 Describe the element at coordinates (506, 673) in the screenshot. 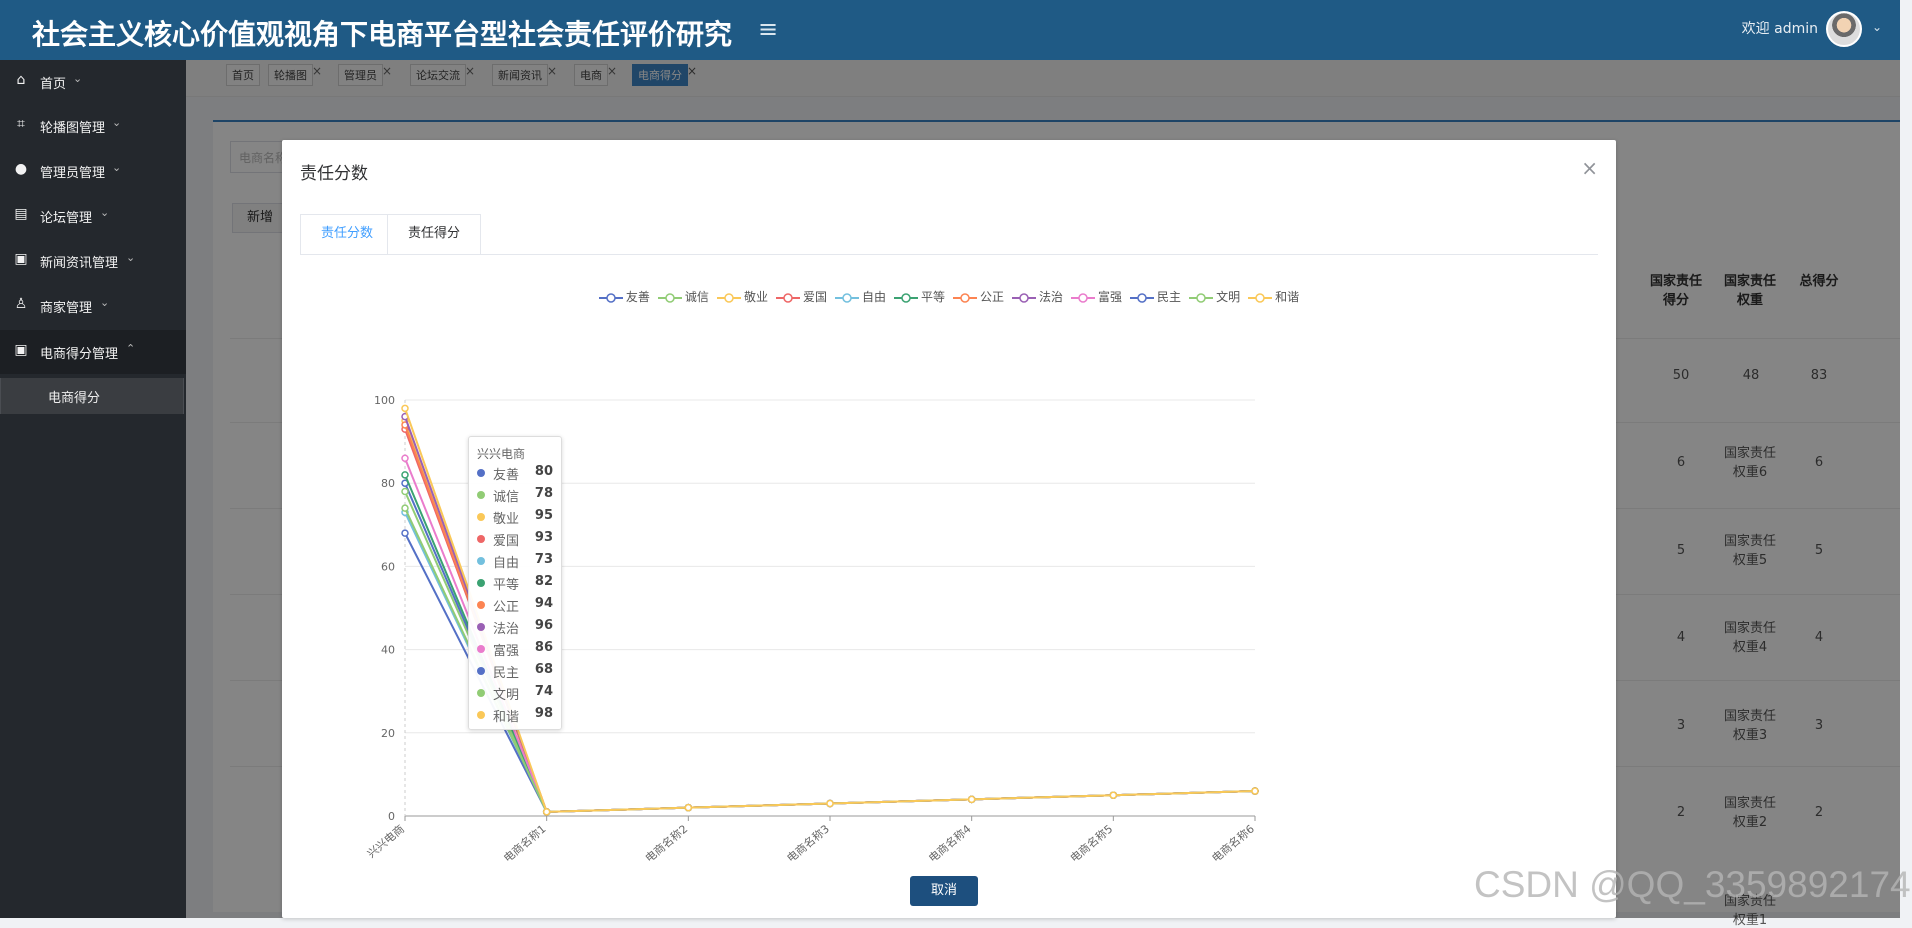

I see `tooltip-series-name: 民主` at that location.